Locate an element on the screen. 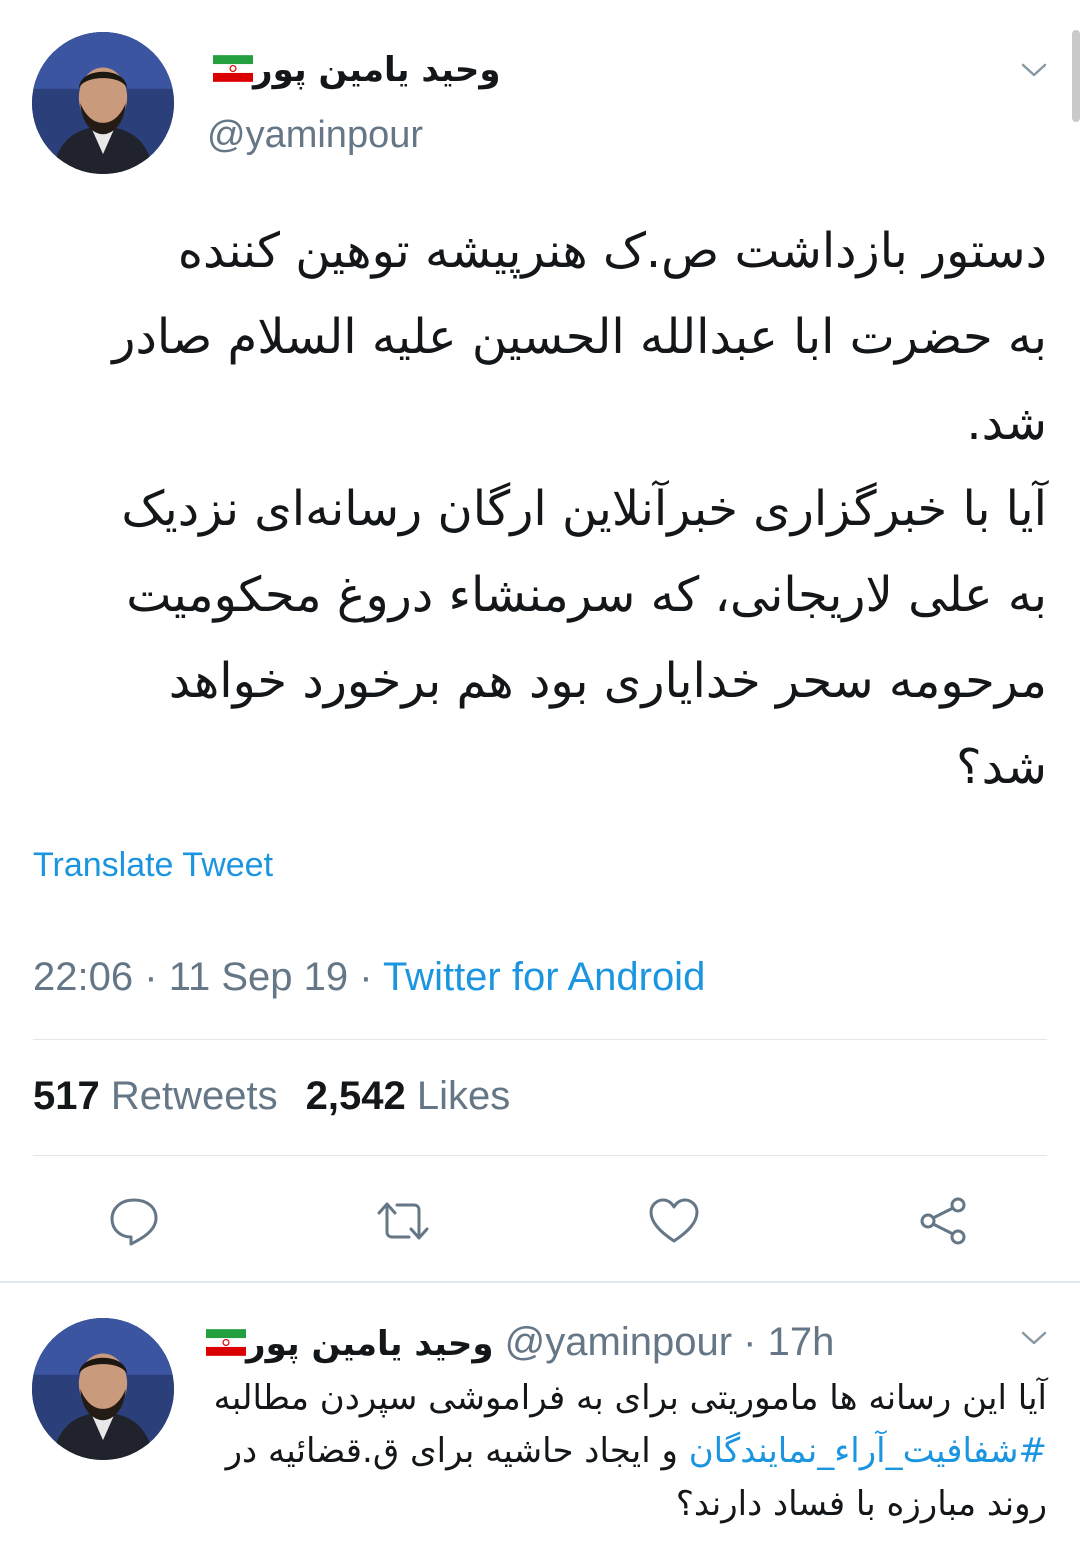 The image size is (1080, 1550). reply-button is located at coordinates (134, 1221).